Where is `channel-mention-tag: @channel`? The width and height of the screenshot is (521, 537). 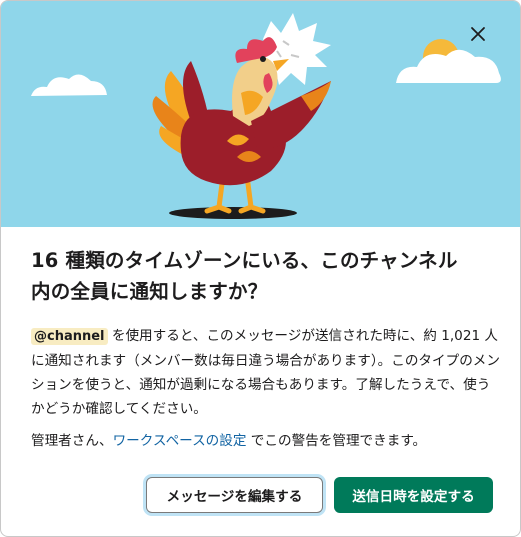
channel-mention-tag: @channel is located at coordinates (69, 336).